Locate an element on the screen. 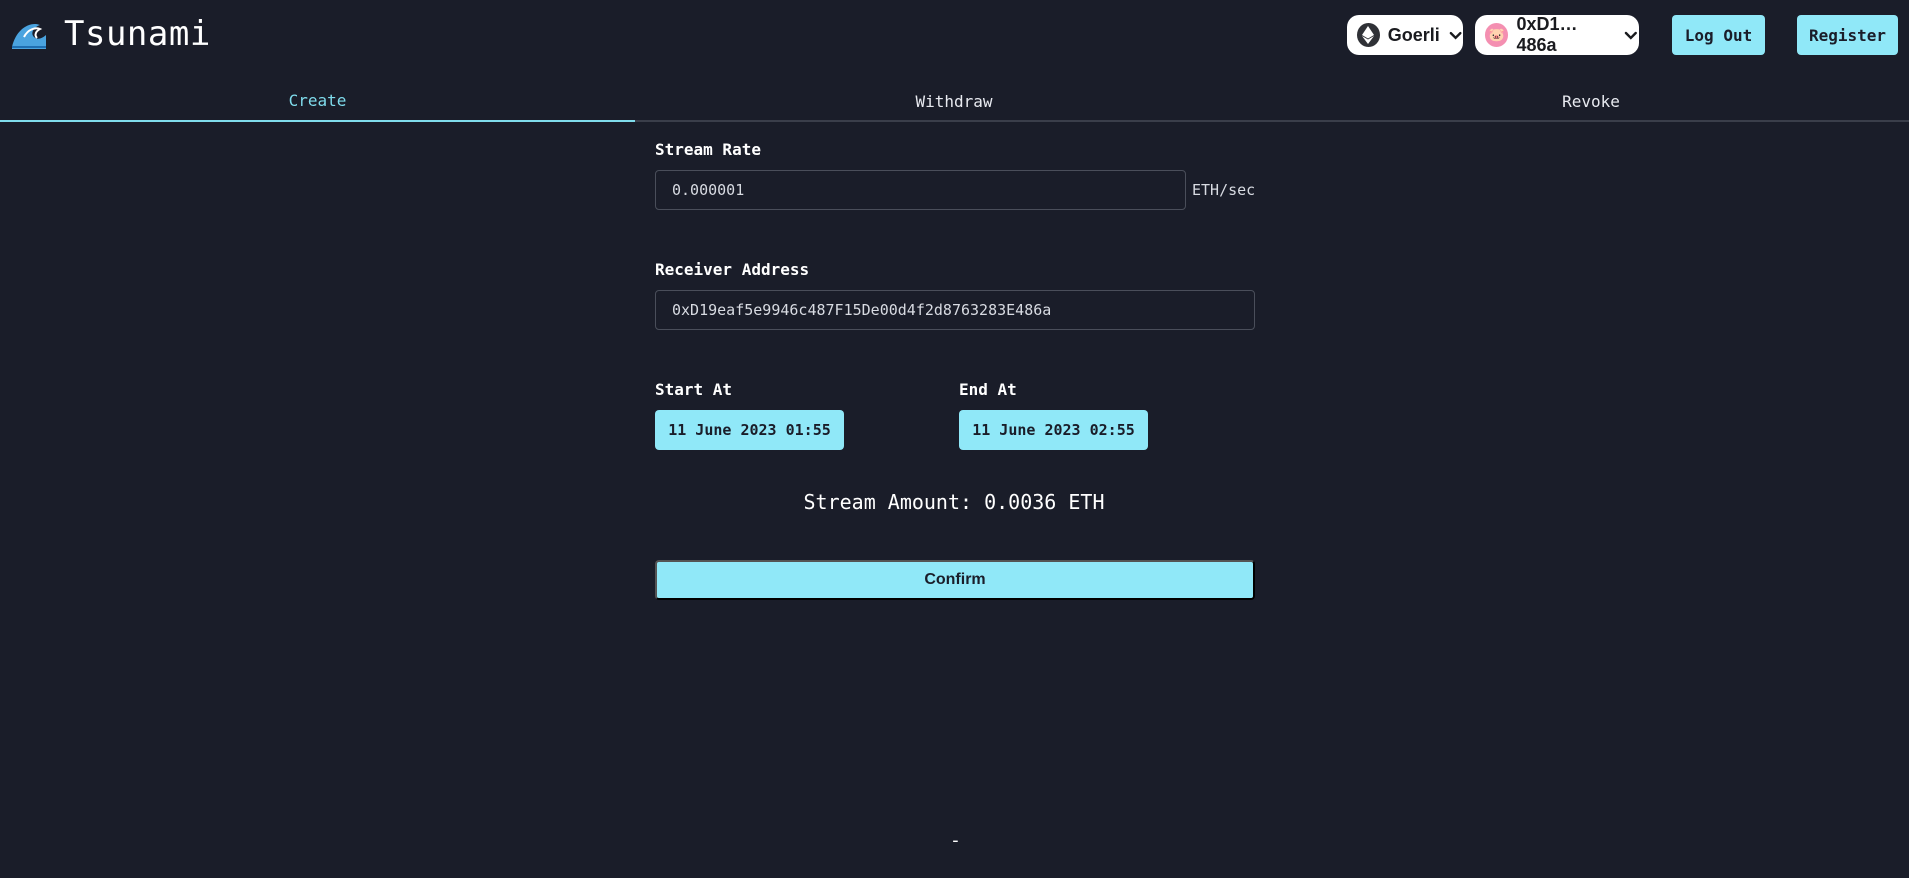 This screenshot has width=1909, height=878. app-title: Tsunami is located at coordinates (137, 34).